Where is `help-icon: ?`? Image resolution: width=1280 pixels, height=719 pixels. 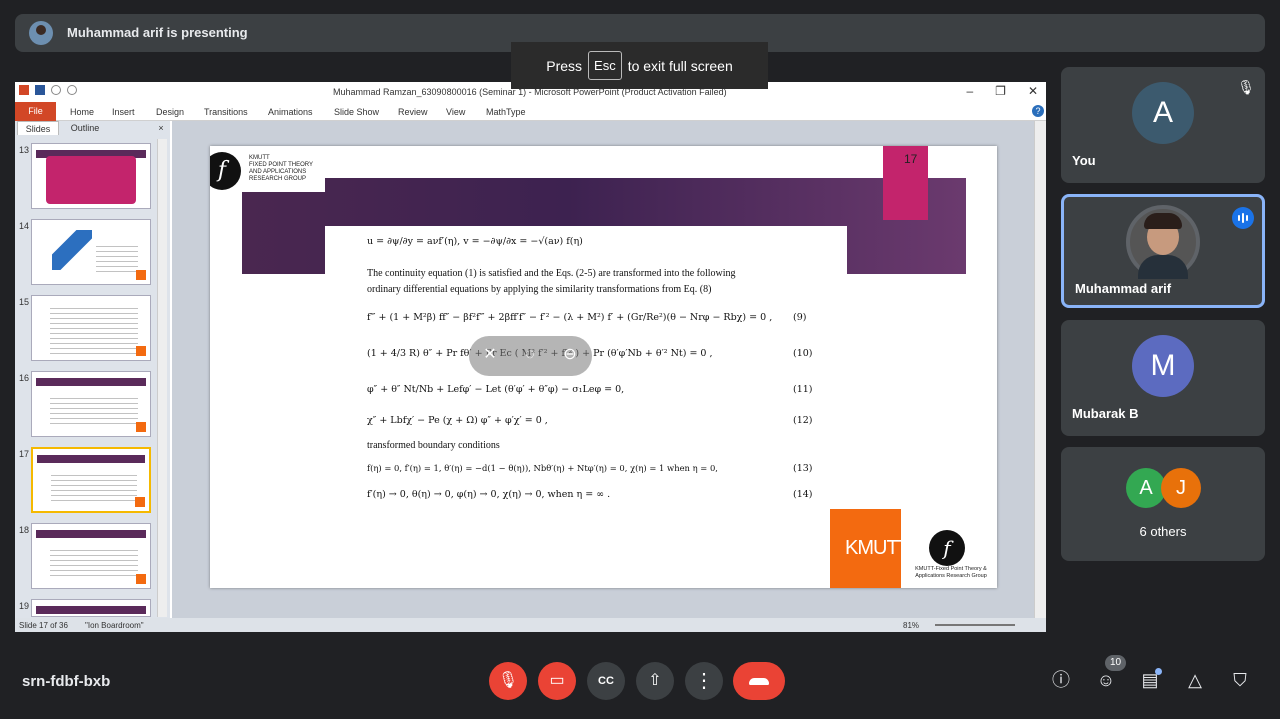
help-icon: ? is located at coordinates (1038, 111).